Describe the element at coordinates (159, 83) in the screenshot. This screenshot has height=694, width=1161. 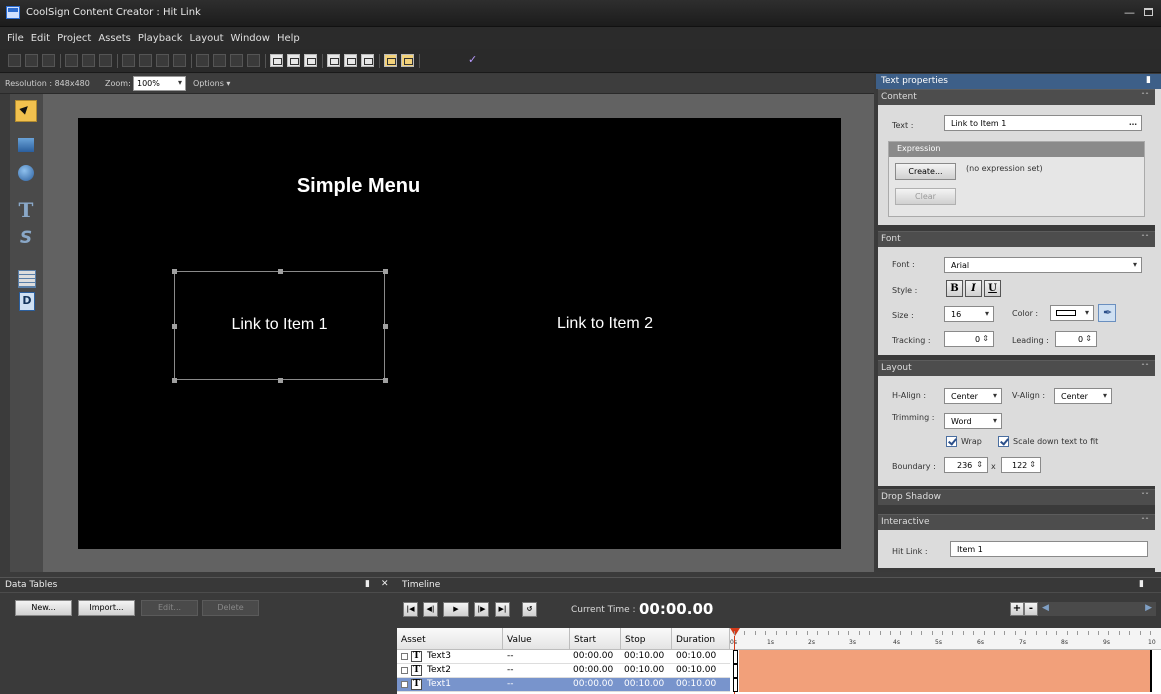
I see `zoom-select: 100% ▾` at that location.